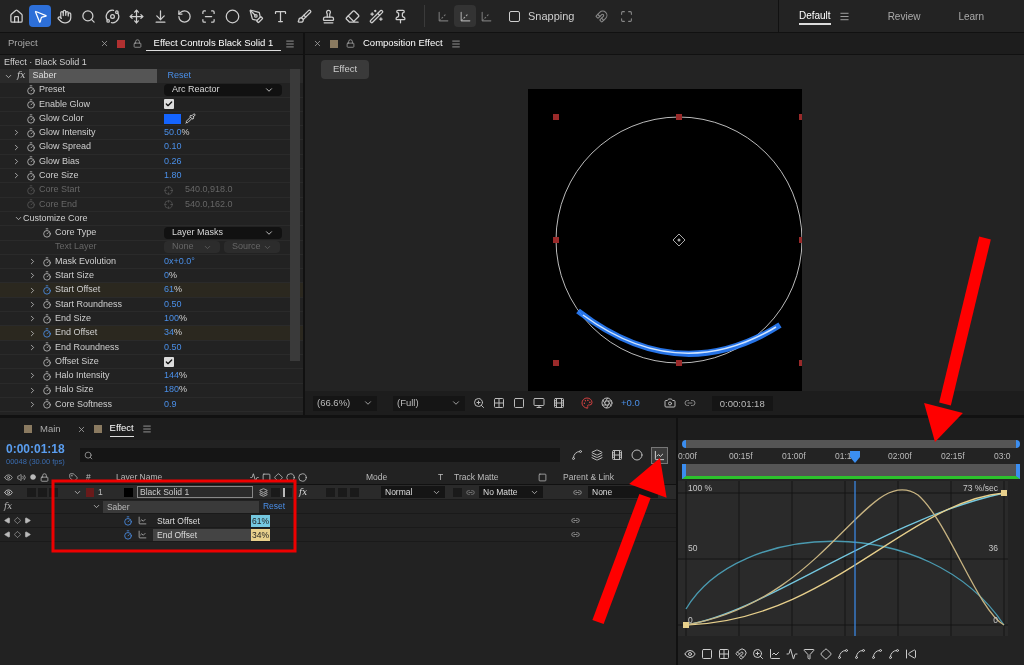  I want to click on composition-button: Effect, so click(345, 69).